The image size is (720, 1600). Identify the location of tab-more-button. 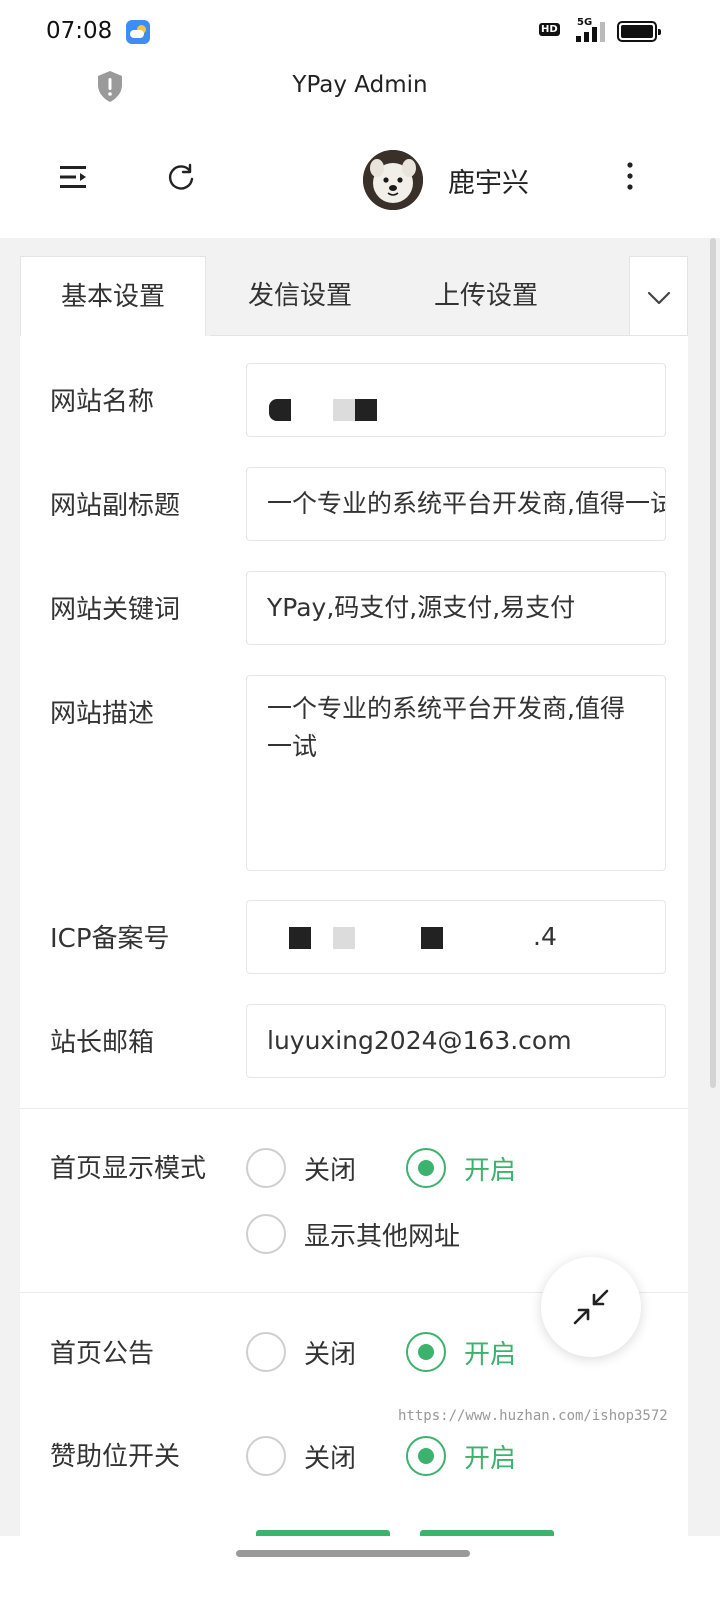
(658, 296).